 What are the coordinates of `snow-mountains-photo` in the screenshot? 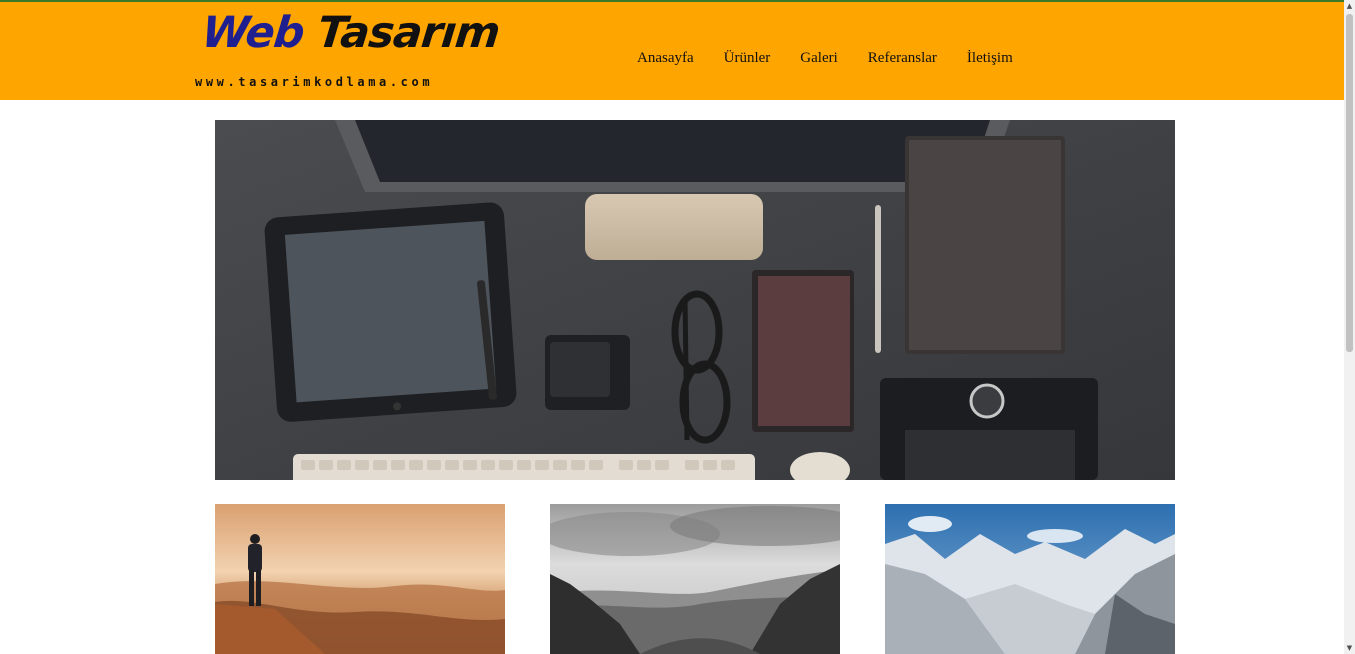 It's located at (1030, 579).